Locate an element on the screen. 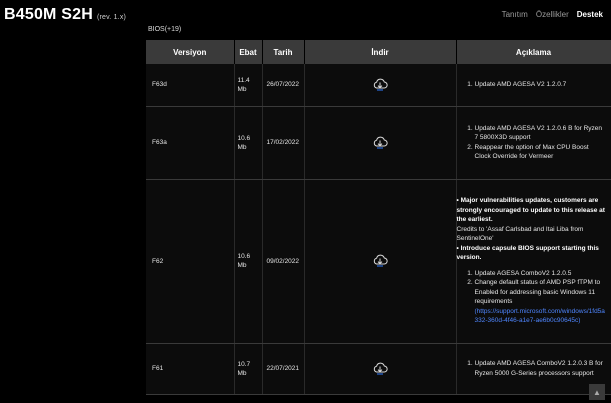  size-cell: 11.4 Mb is located at coordinates (248, 85).